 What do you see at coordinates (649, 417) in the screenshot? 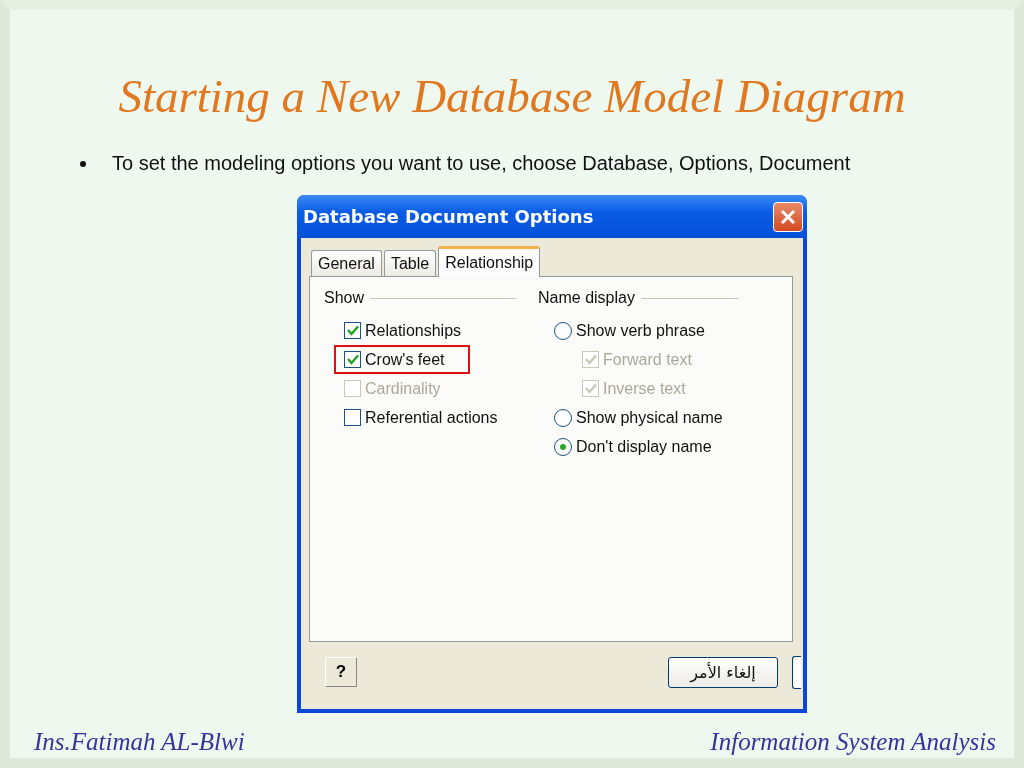
I see `radio-label: Show physical name` at bounding box center [649, 417].